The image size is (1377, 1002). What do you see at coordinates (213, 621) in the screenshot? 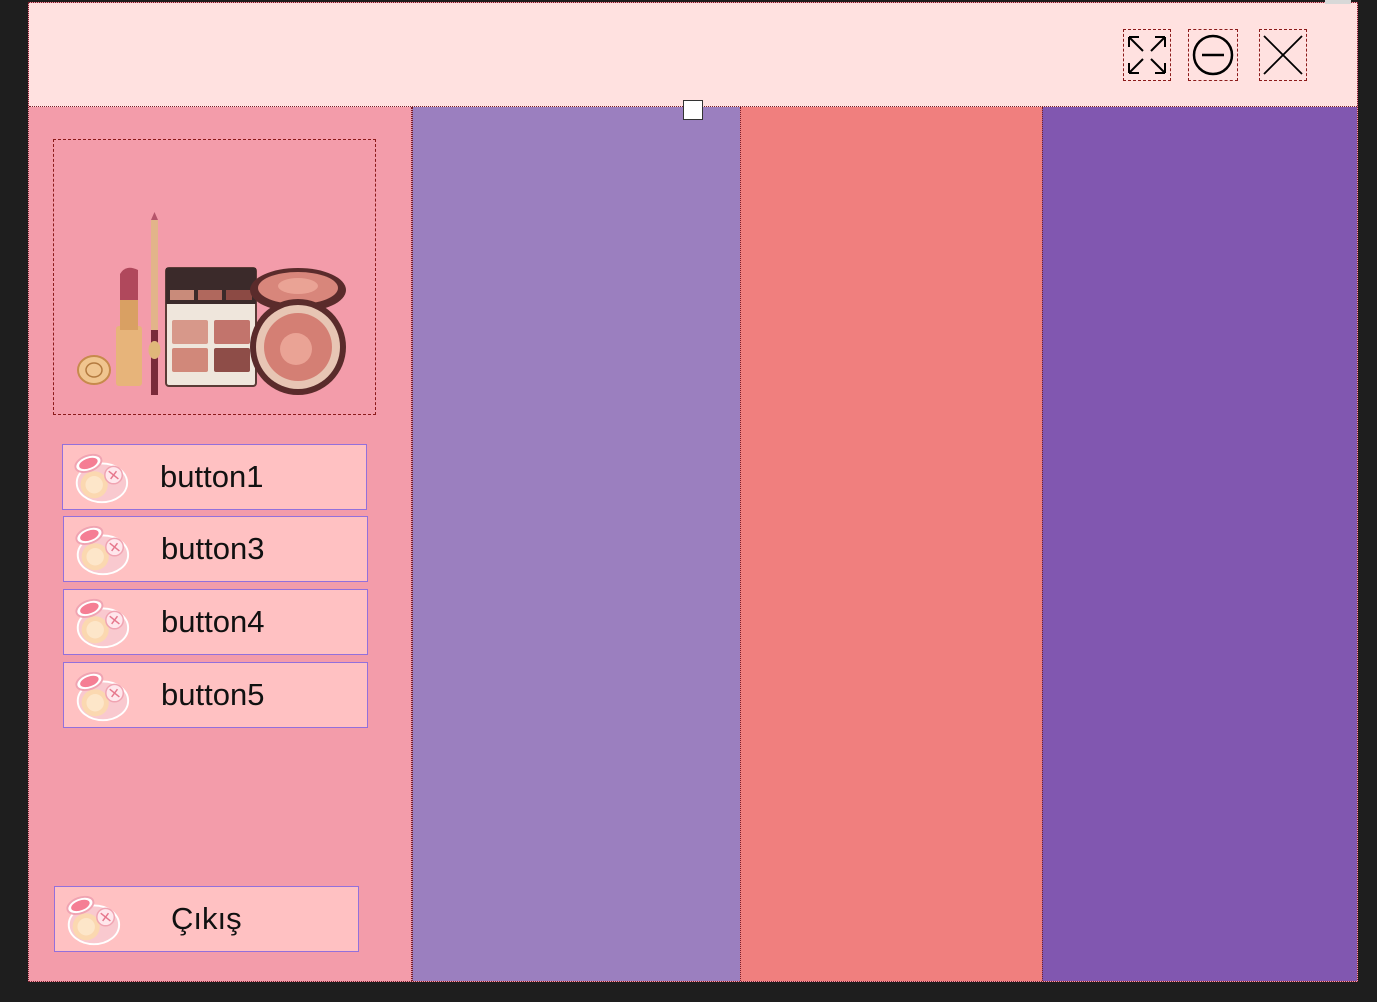
I see `button-label: button4` at bounding box center [213, 621].